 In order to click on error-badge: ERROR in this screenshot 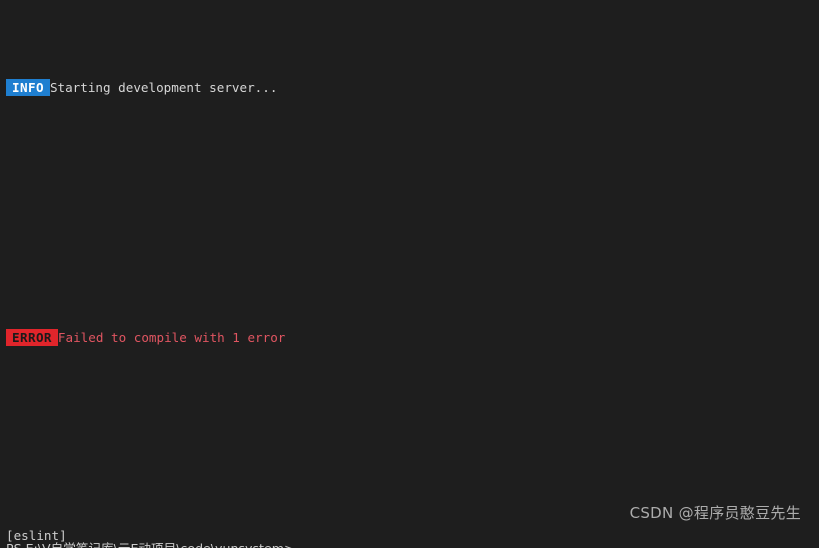, I will do `click(32, 337)`.